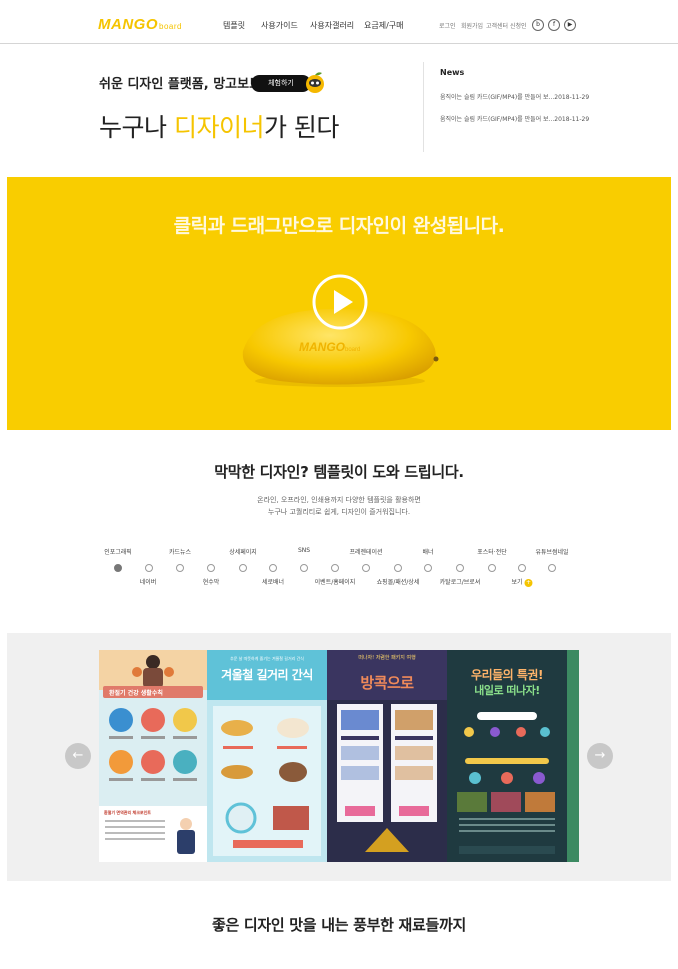 The image size is (678, 969). I want to click on template-slide: 우리들의 특권! 내일로 떠나자!, so click(507, 756).